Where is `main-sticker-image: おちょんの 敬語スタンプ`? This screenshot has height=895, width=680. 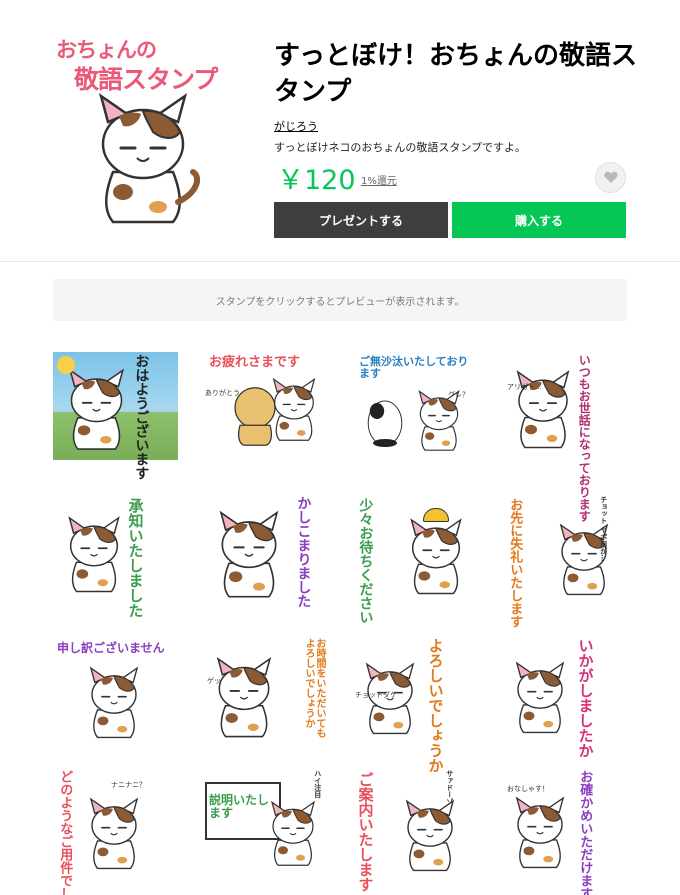 main-sticker-image: おちょんの 敬語スタンプ is located at coordinates (141, 130).